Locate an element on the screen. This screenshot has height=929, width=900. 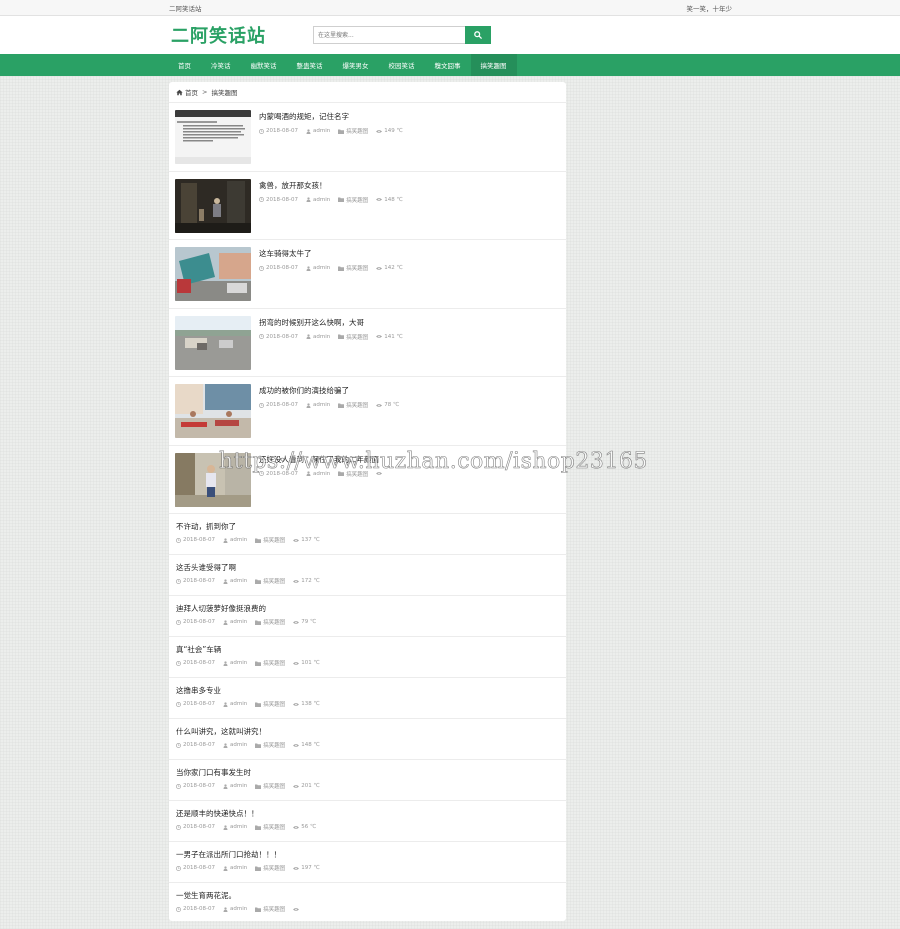
post-title: 不许动，抓到你了 is located at coordinates (206, 526).